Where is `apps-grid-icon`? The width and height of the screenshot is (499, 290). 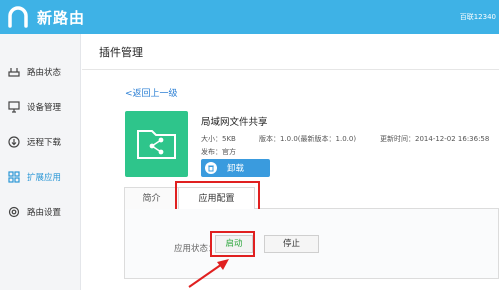
apps-grid-icon is located at coordinates (14, 177).